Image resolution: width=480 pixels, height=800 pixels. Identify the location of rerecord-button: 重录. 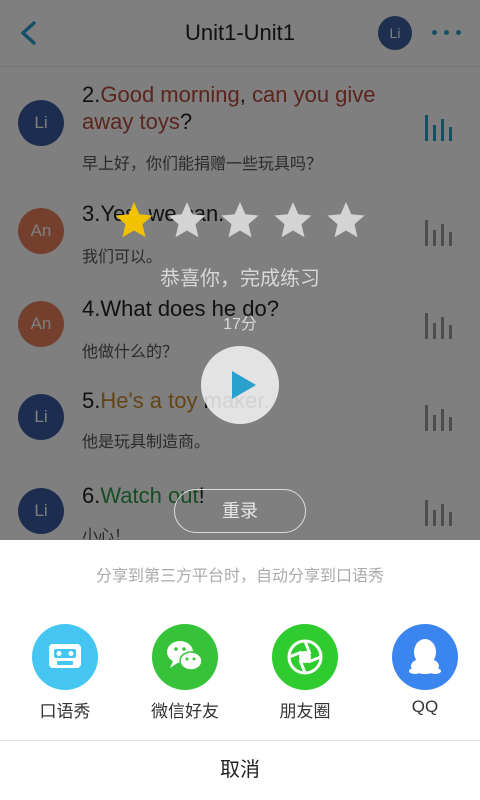
(240, 511).